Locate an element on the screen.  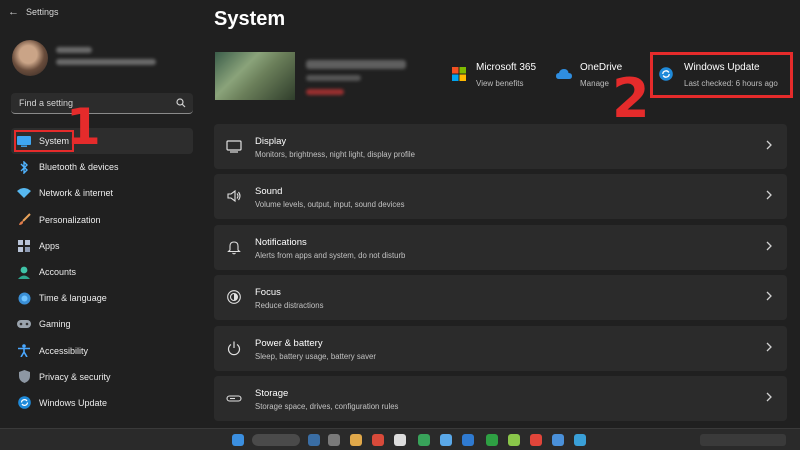
quick-link-title: Microsoft 365 is located at coordinates (506, 67).